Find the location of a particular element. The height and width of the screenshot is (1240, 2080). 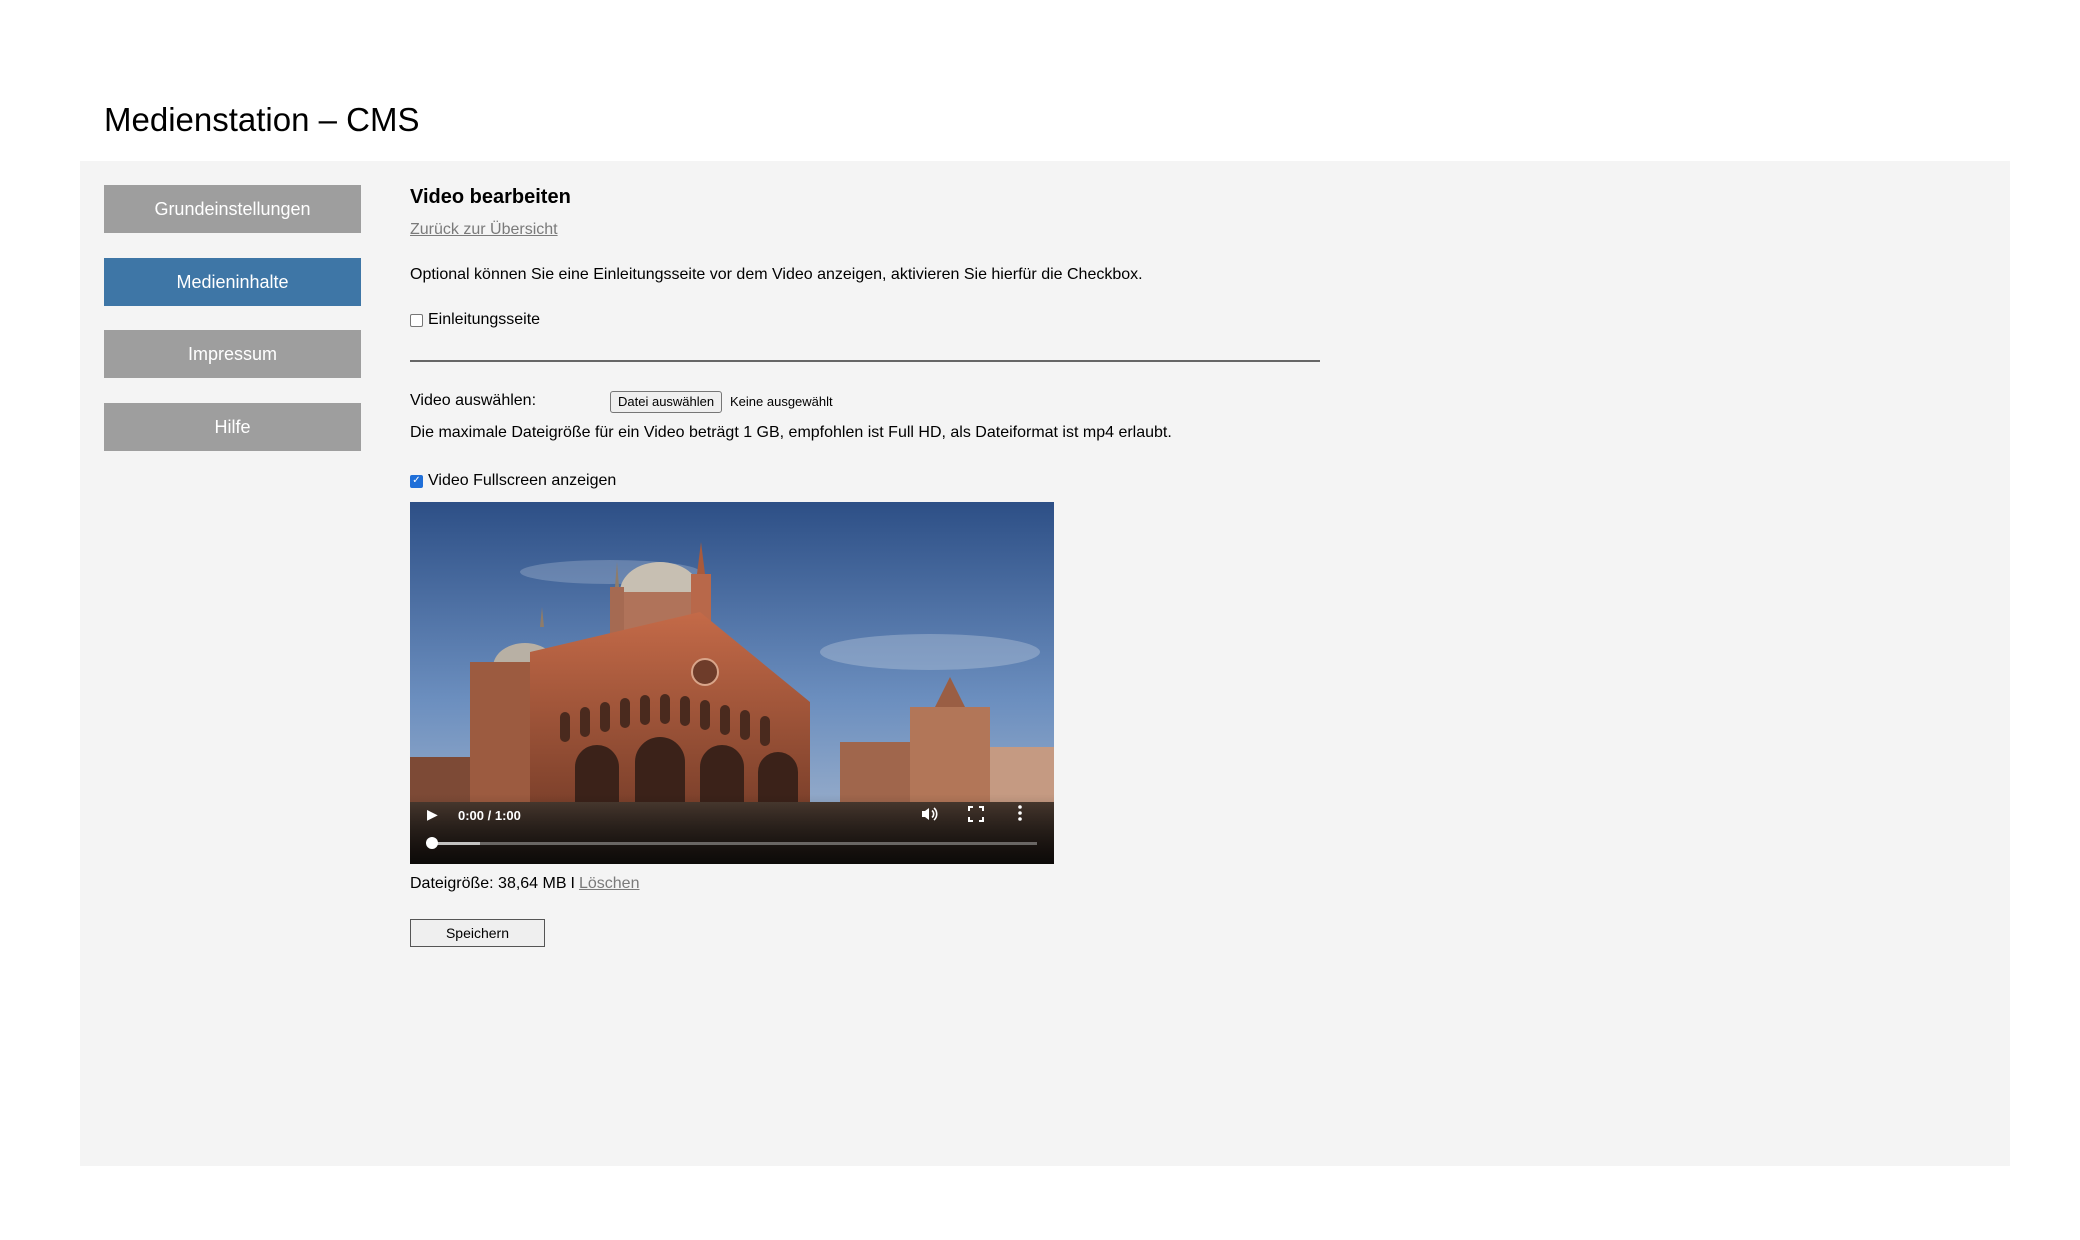

video-progress-knob is located at coordinates (432, 843).